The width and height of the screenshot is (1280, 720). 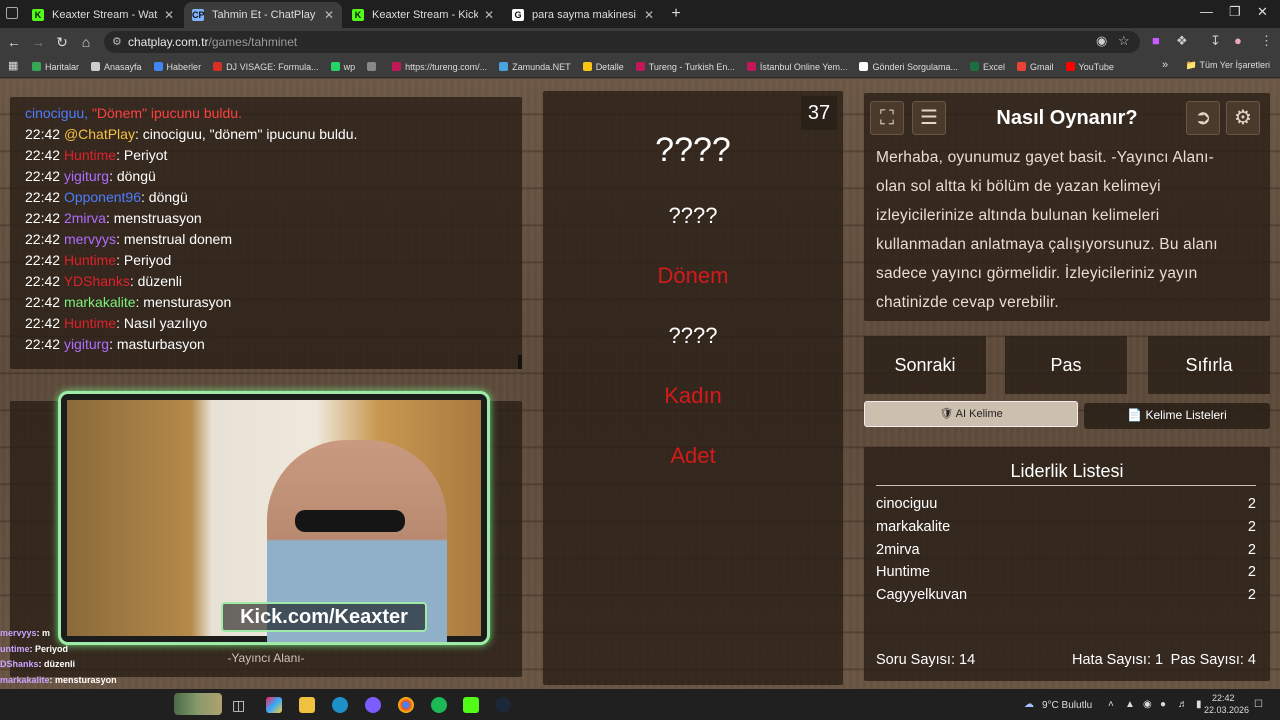 I want to click on browser-tab: K Keaxter Stream - Watch Live on ✕, so click(x=103, y=15).